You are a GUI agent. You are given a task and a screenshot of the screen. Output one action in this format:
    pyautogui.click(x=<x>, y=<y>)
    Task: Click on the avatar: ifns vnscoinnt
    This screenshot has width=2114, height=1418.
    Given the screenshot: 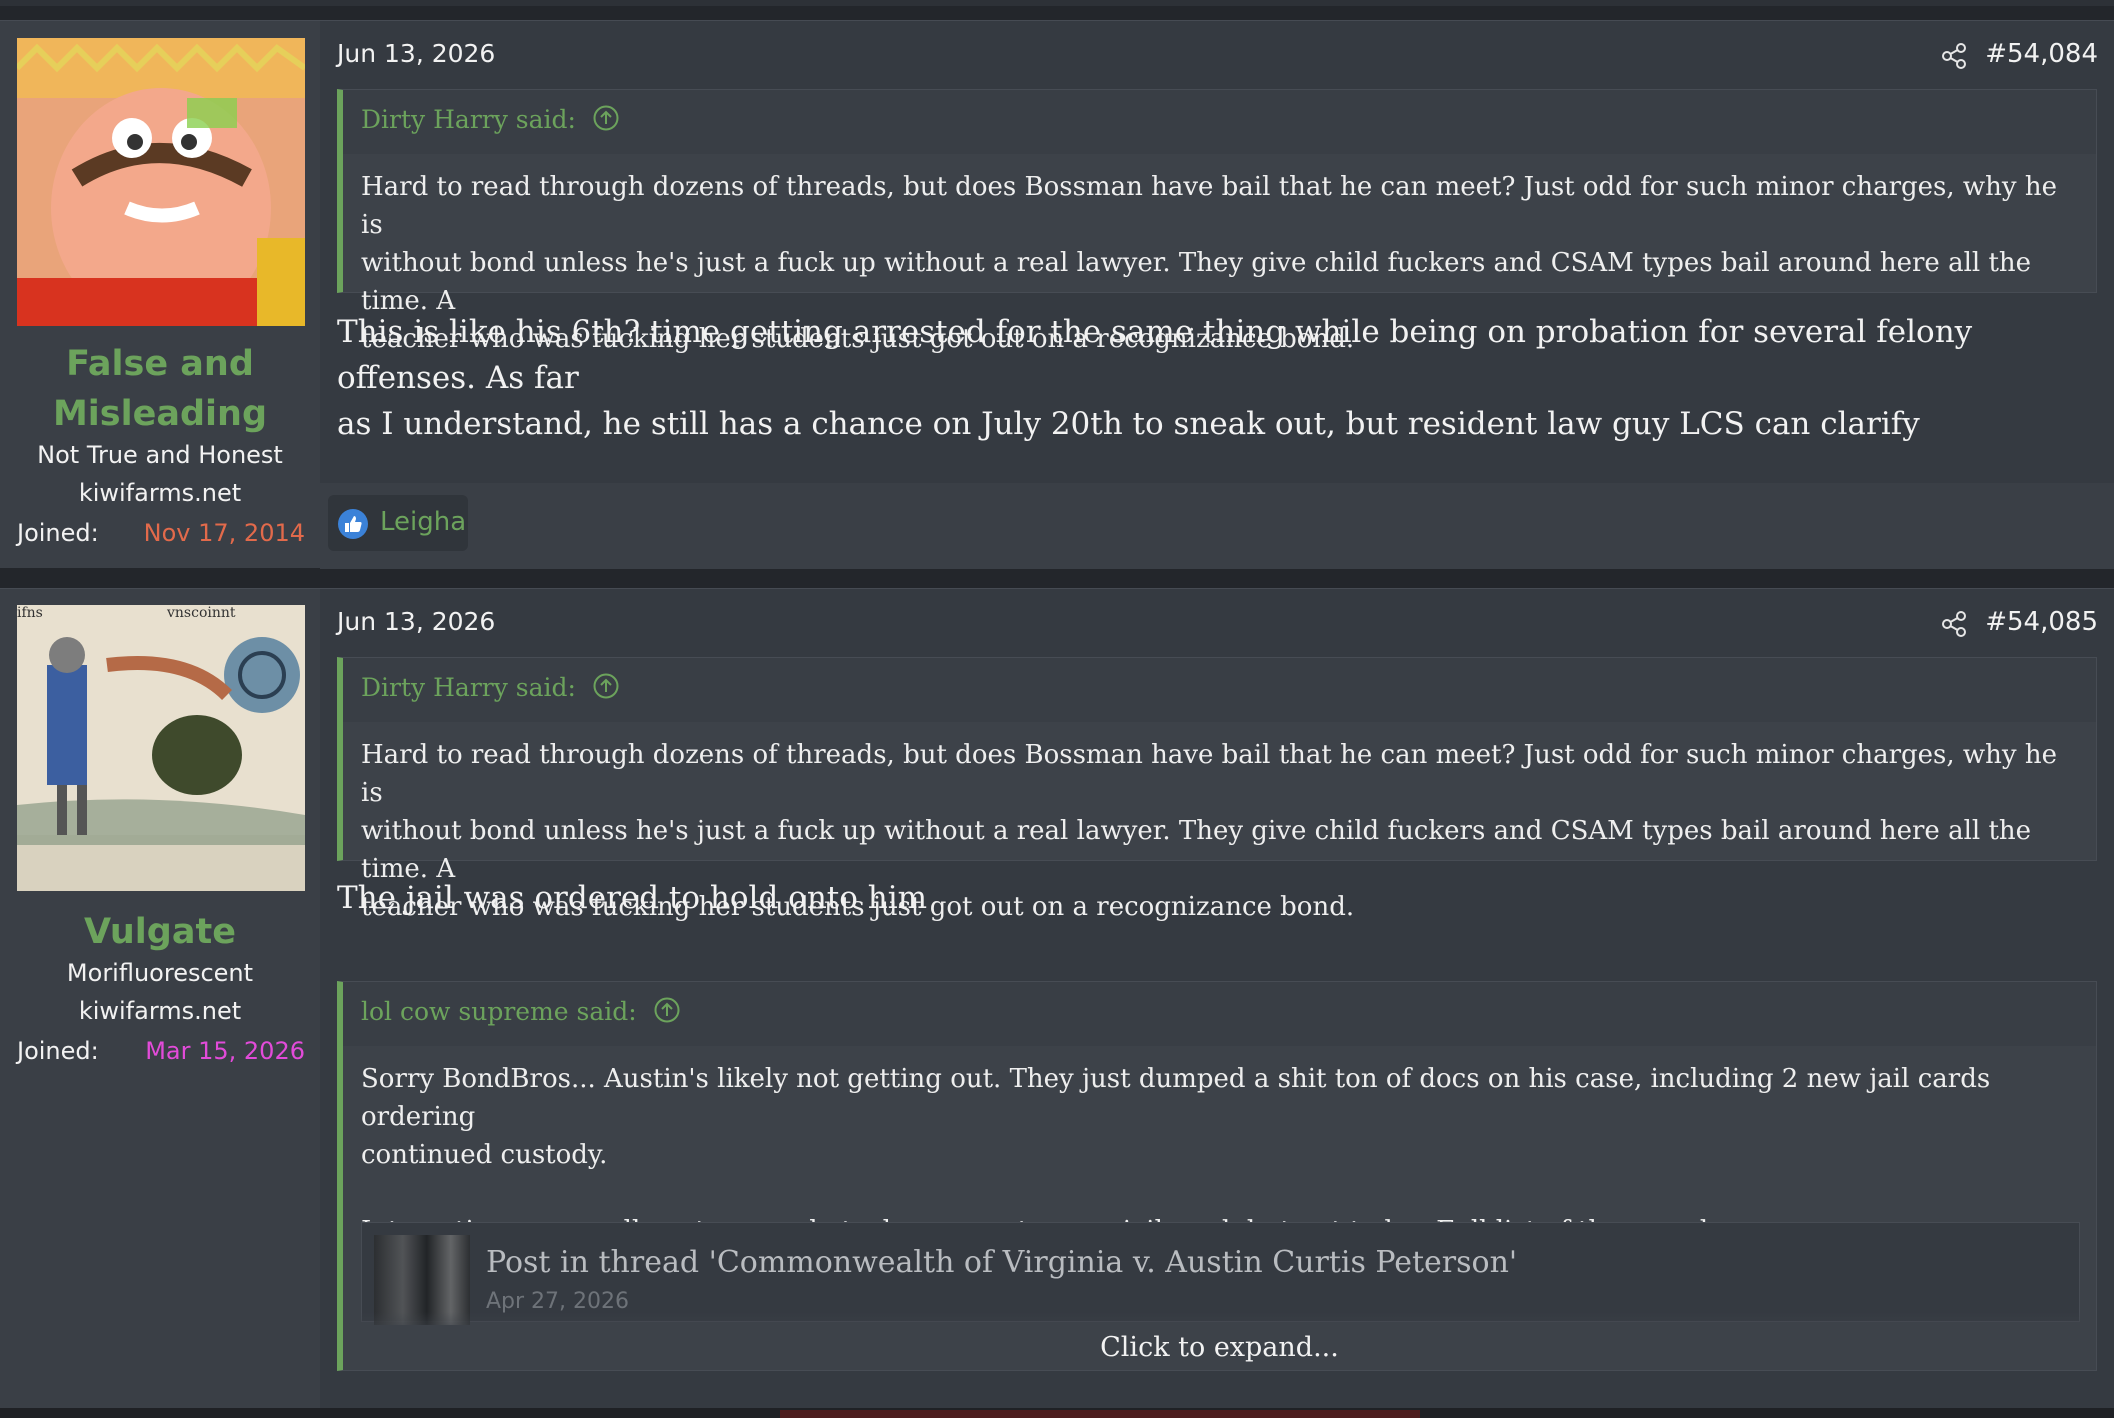 What is the action you would take?
    pyautogui.click(x=161, y=748)
    